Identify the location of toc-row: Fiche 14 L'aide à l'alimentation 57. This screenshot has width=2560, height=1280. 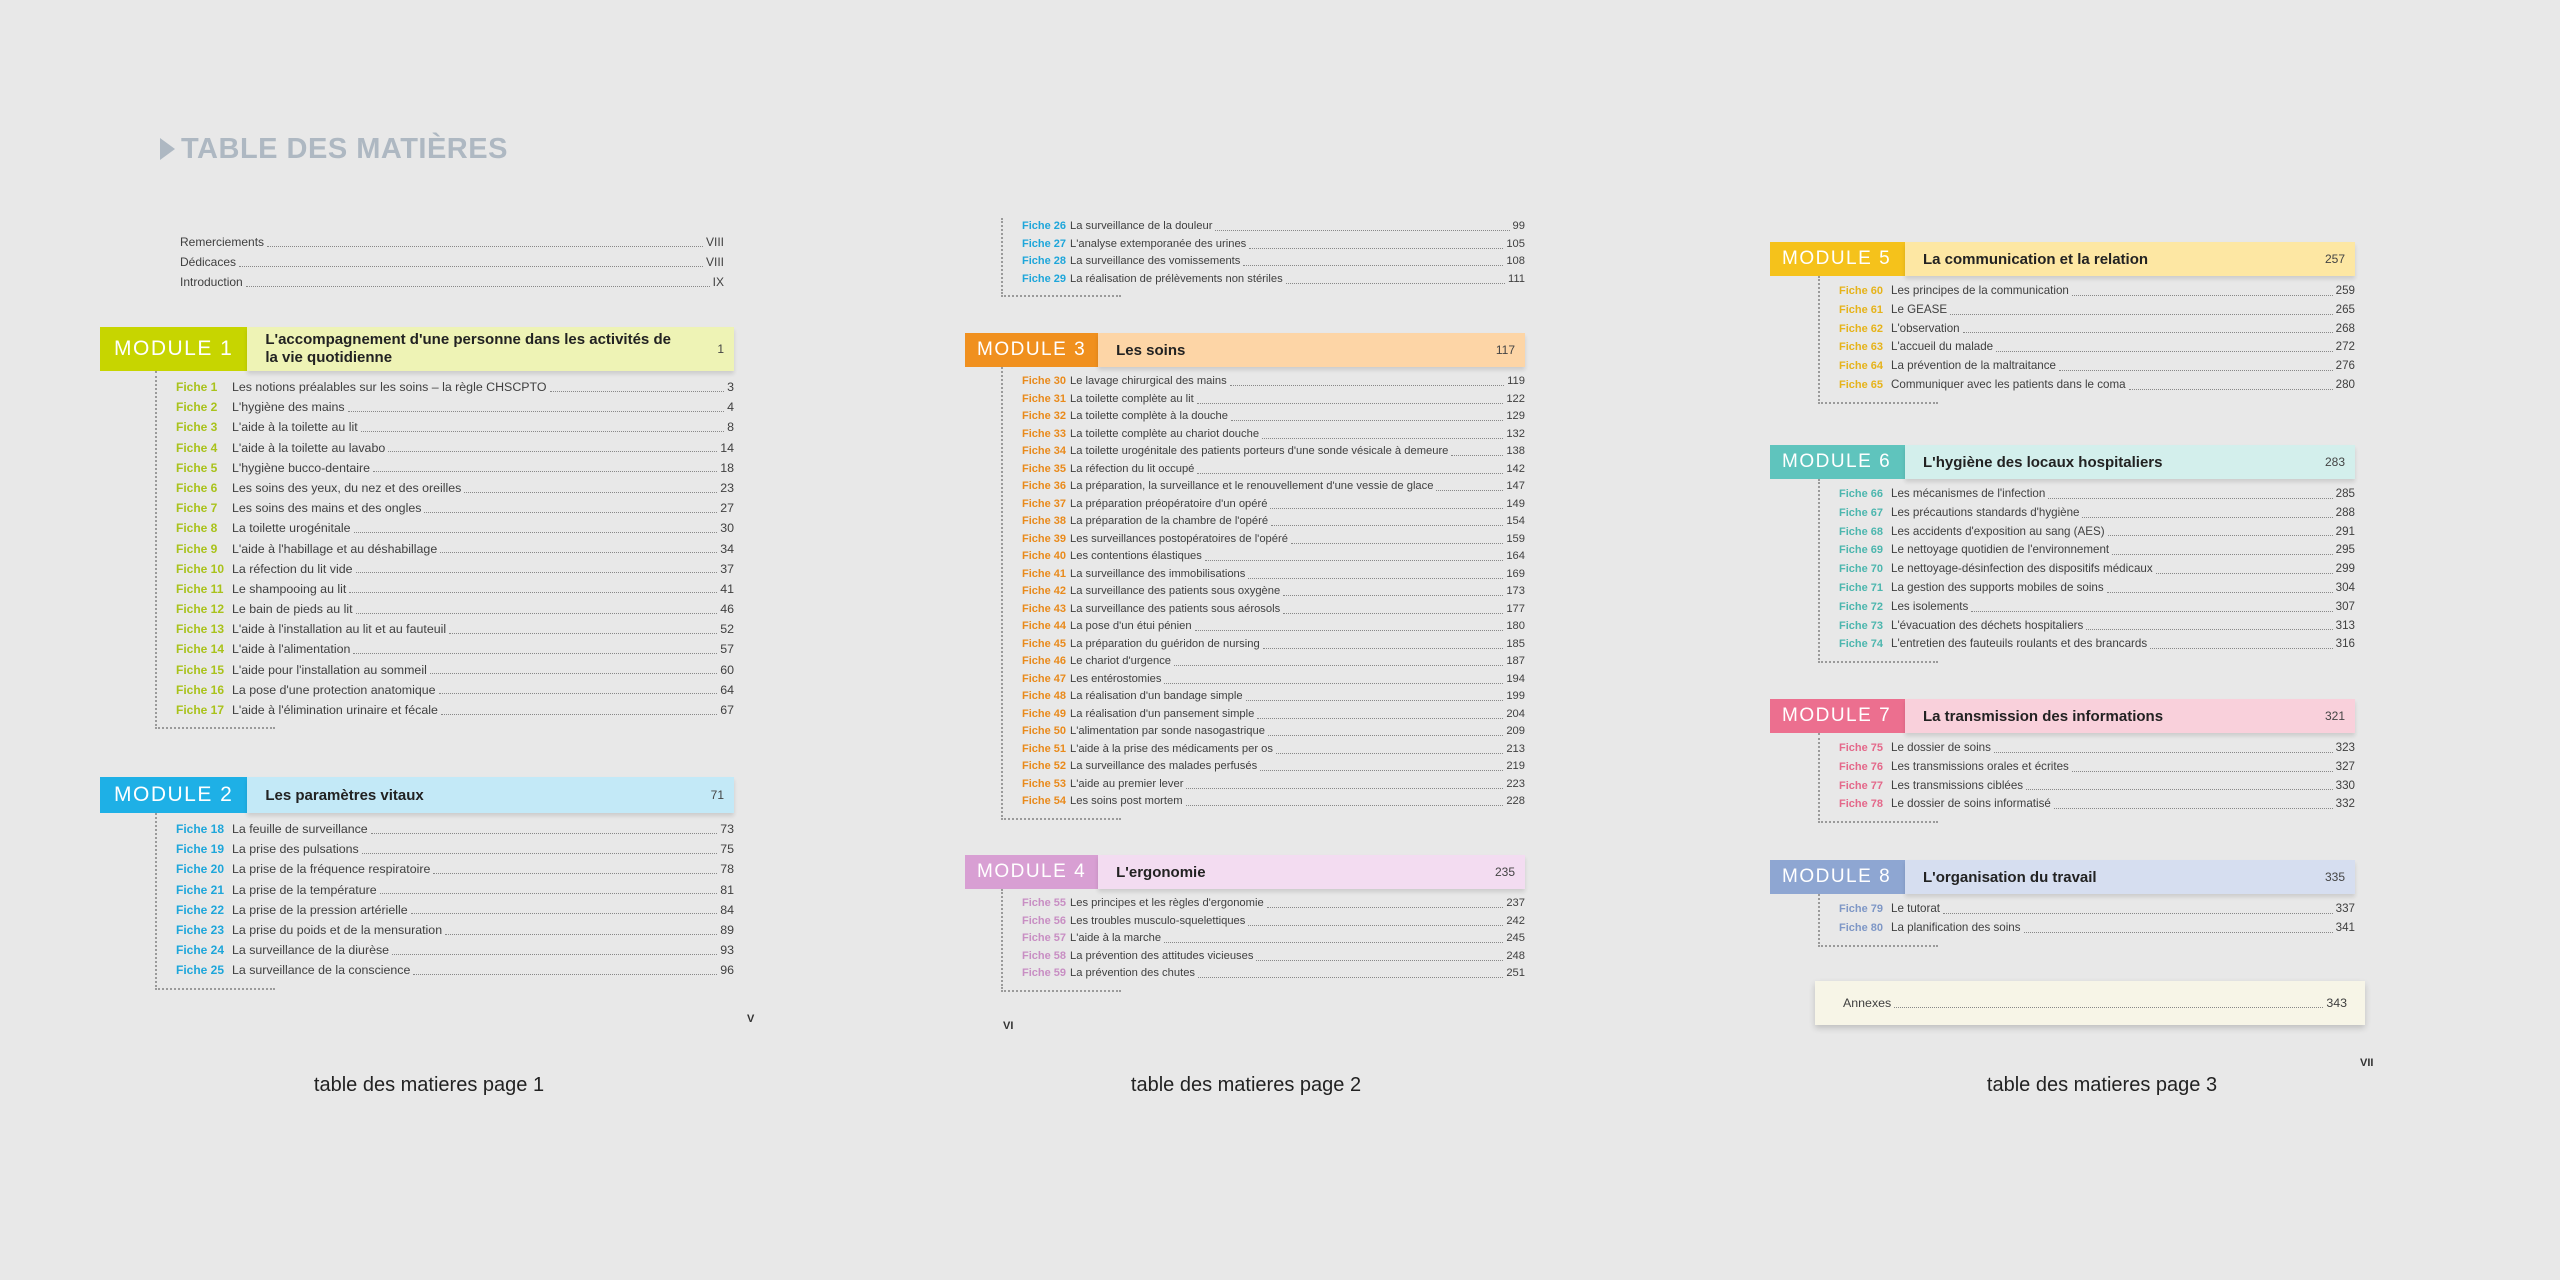
(455, 649).